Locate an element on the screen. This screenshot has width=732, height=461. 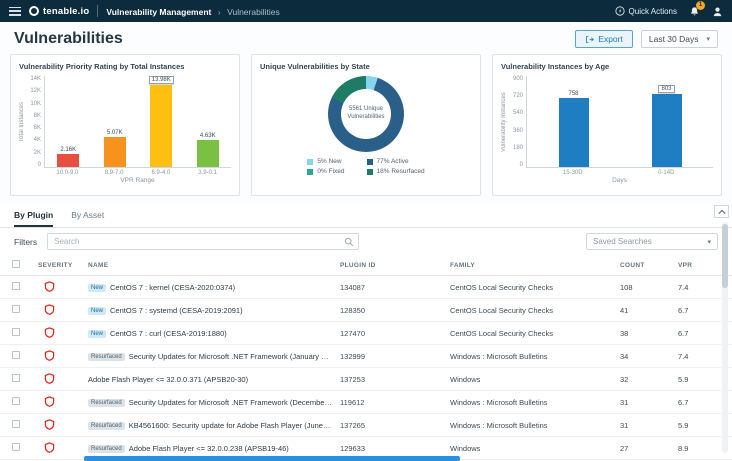
status-badge: Resurfaced is located at coordinates (106, 402).